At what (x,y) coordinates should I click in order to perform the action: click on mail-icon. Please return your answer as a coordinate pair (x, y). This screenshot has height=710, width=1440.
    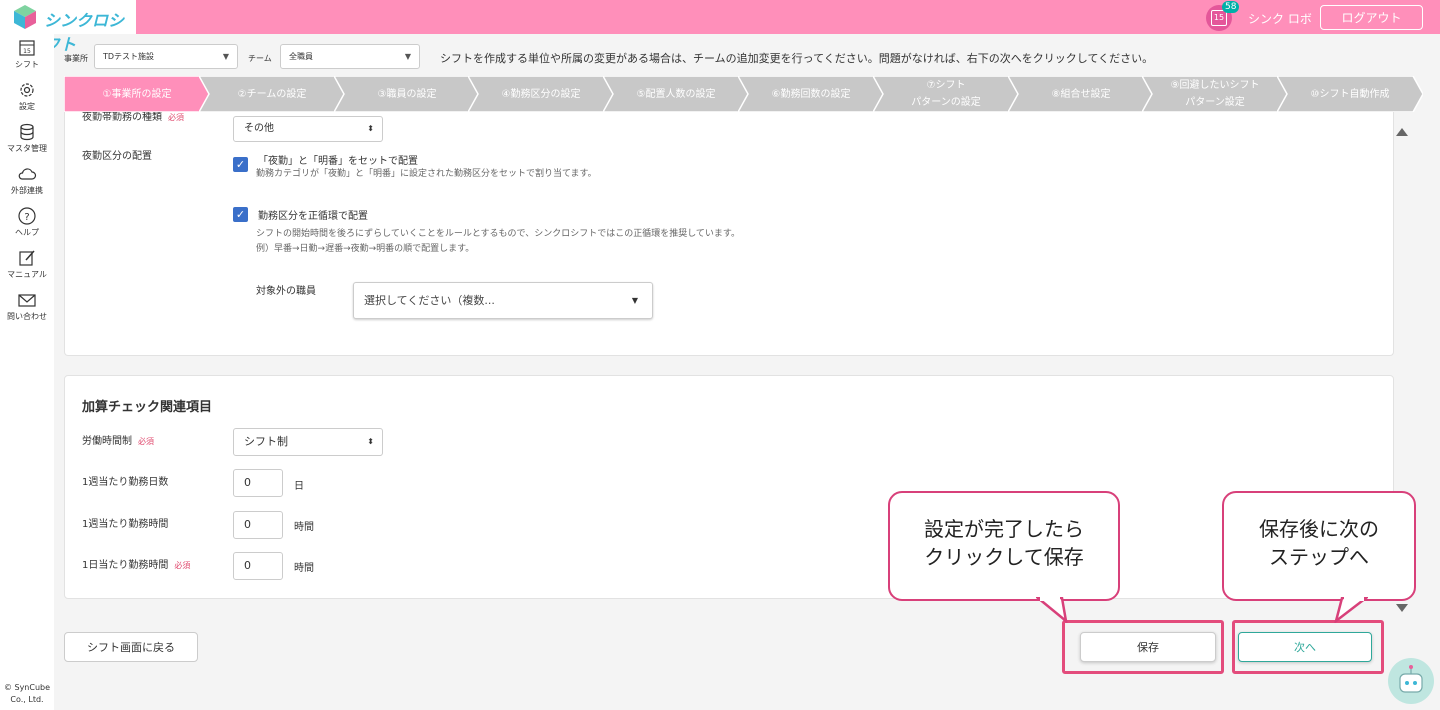
    Looking at the image, I should click on (27, 300).